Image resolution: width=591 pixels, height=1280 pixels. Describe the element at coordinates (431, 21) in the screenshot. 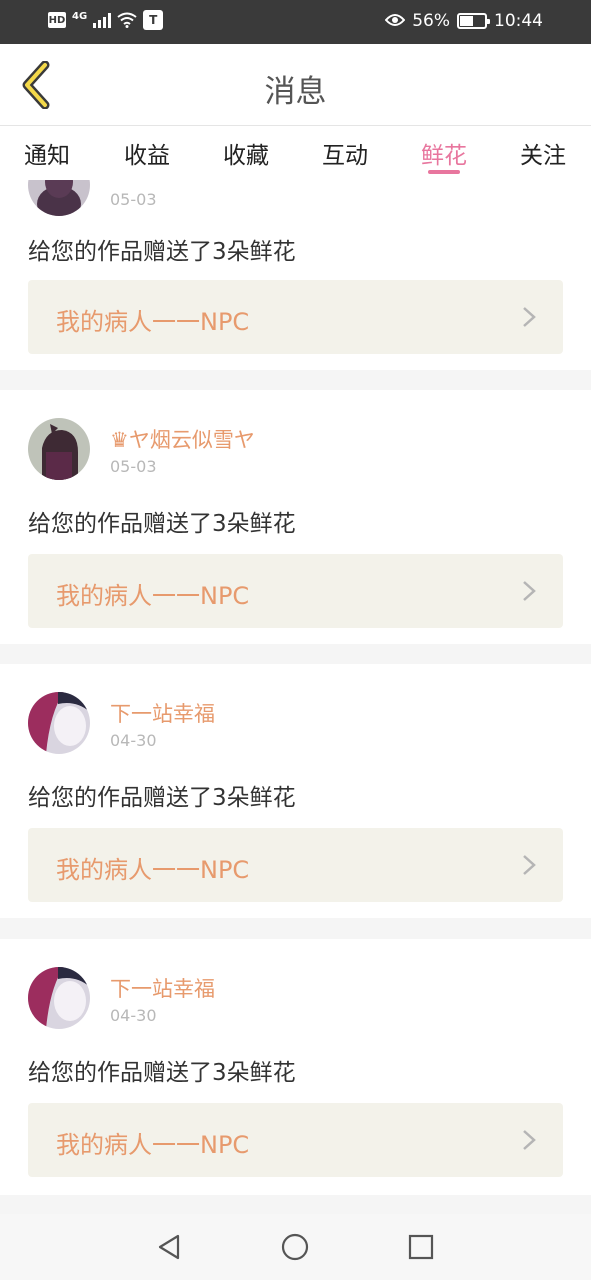

I see `battery-percent: 56%` at that location.